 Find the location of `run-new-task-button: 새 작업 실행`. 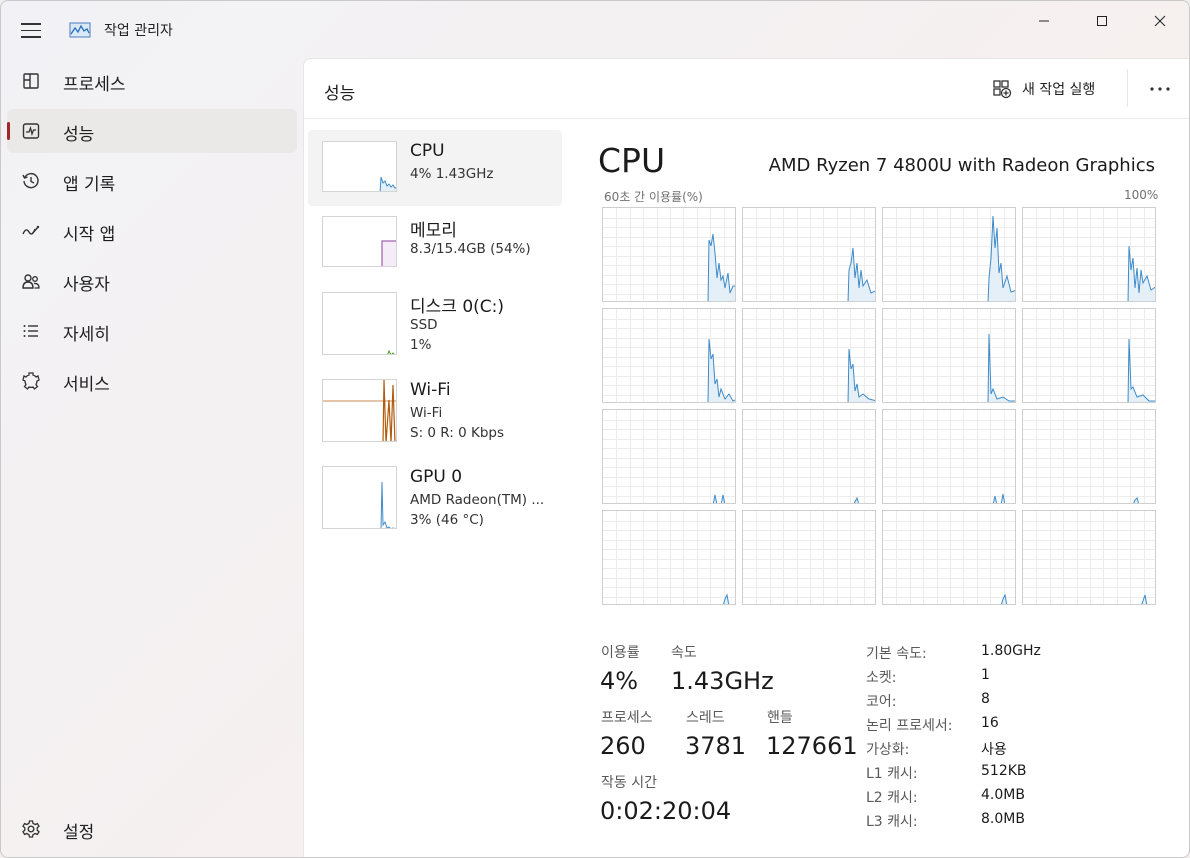

run-new-task-button: 새 작업 실행 is located at coordinates (1043, 89).